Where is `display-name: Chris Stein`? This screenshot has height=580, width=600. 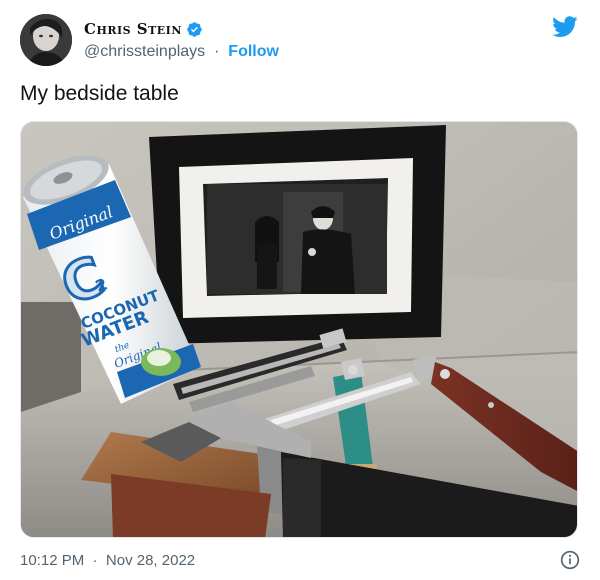 display-name: Chris Stein is located at coordinates (133, 29).